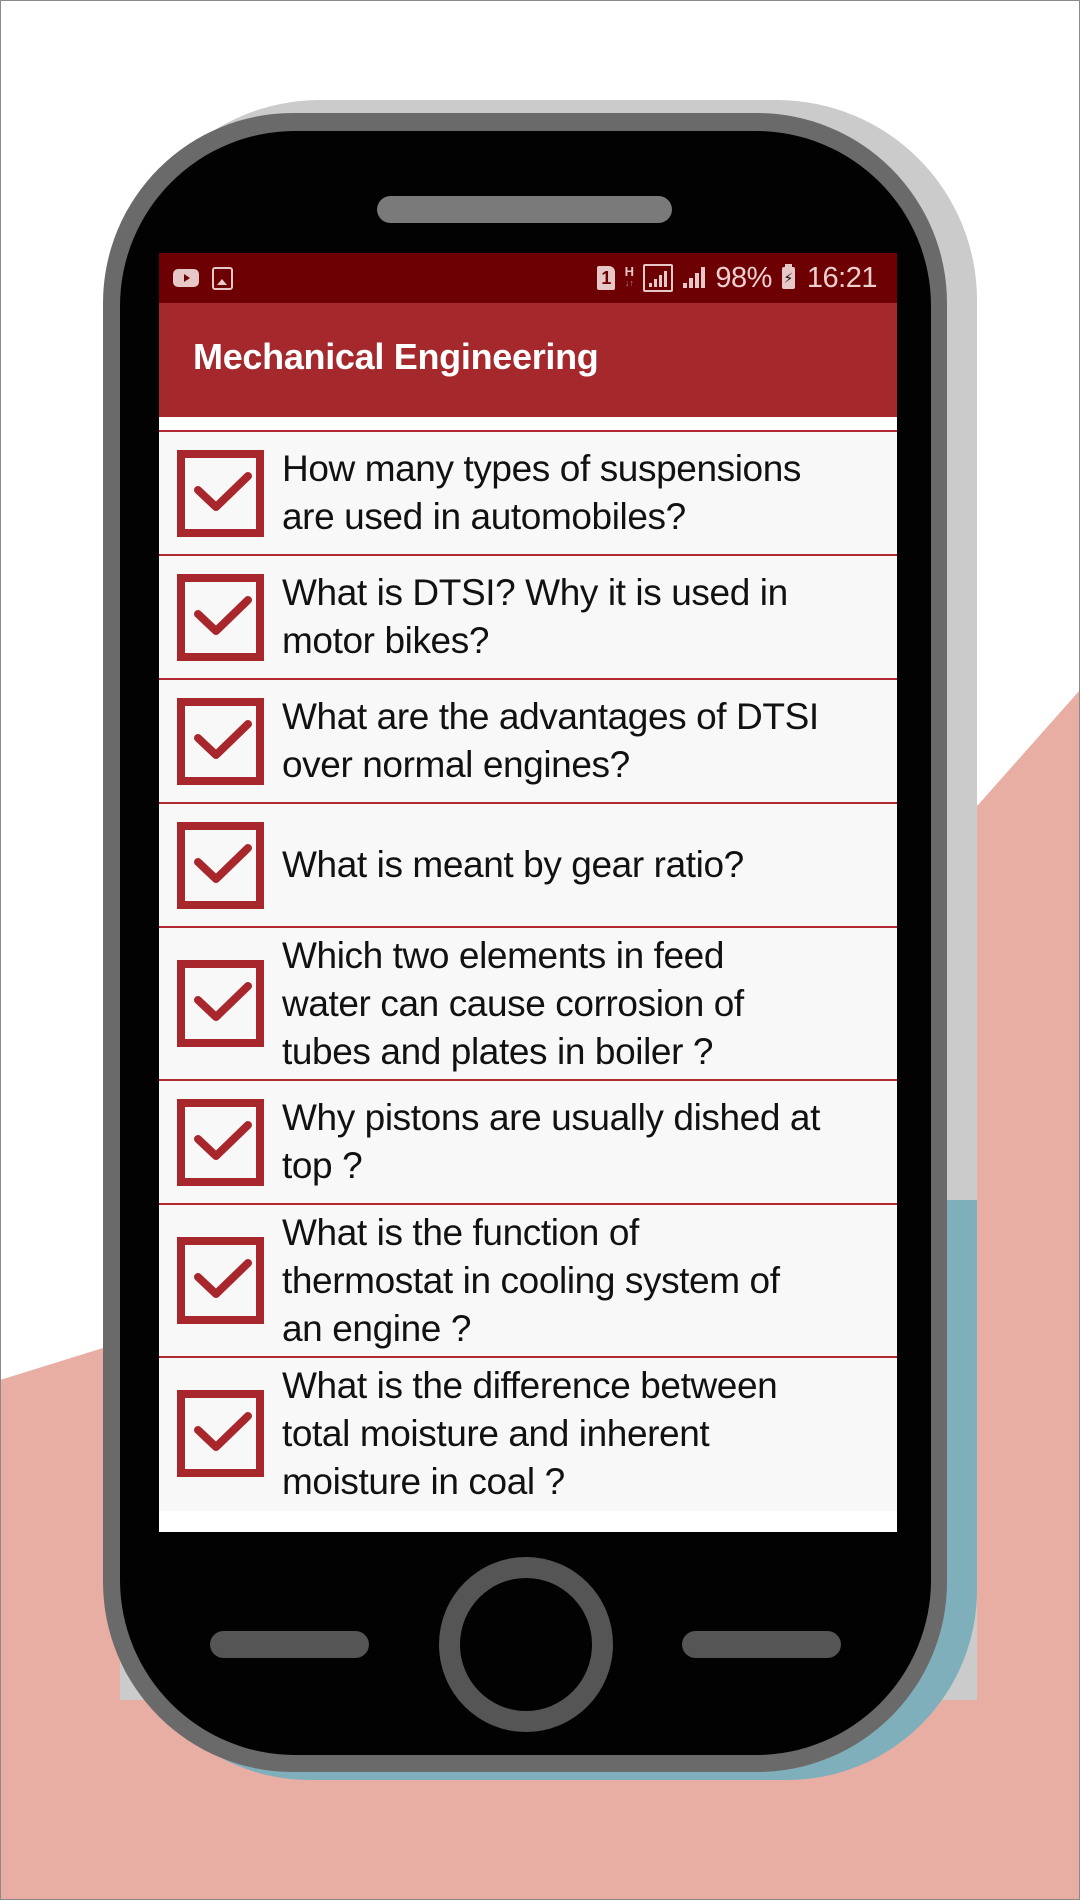 The height and width of the screenshot is (1900, 1080). I want to click on back-button, so click(289, 1644).